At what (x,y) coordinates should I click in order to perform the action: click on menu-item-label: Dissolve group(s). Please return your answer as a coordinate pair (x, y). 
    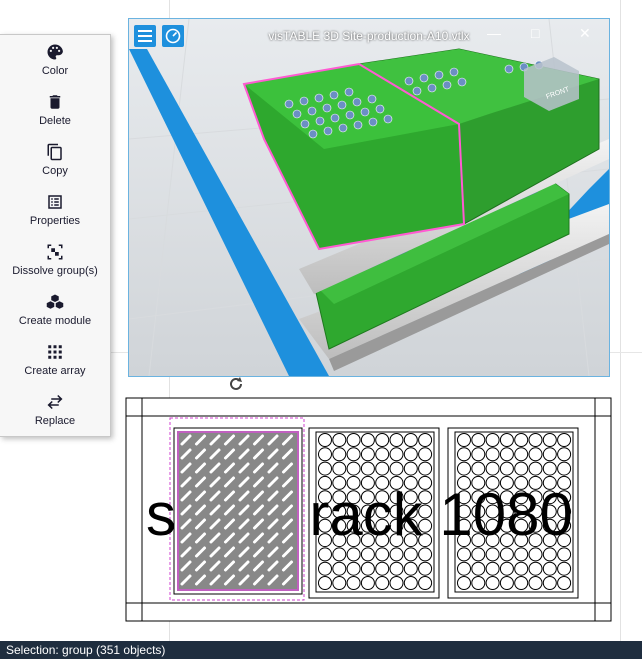
    Looking at the image, I should click on (55, 271).